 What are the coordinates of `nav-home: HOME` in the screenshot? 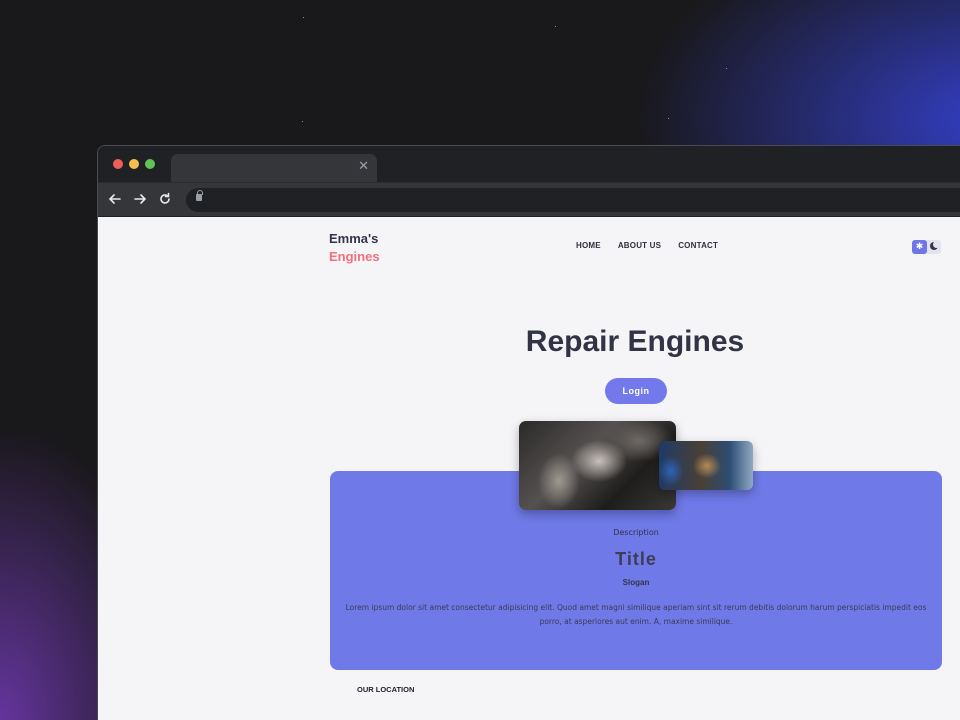 It's located at (588, 245).